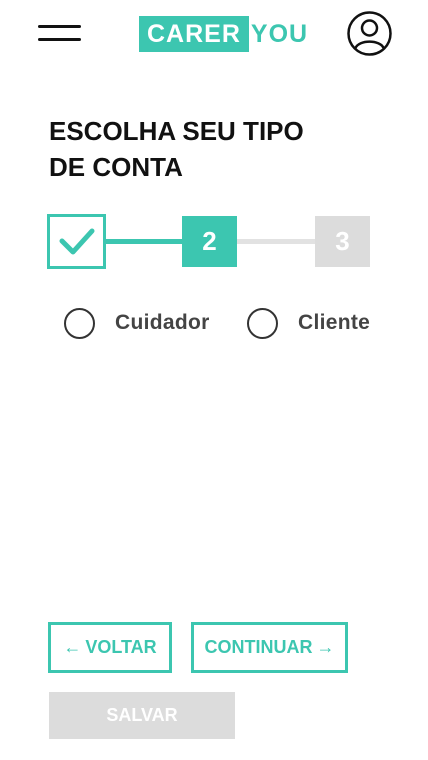  What do you see at coordinates (325, 647) in the screenshot?
I see `arrow-right-icon: →` at bounding box center [325, 647].